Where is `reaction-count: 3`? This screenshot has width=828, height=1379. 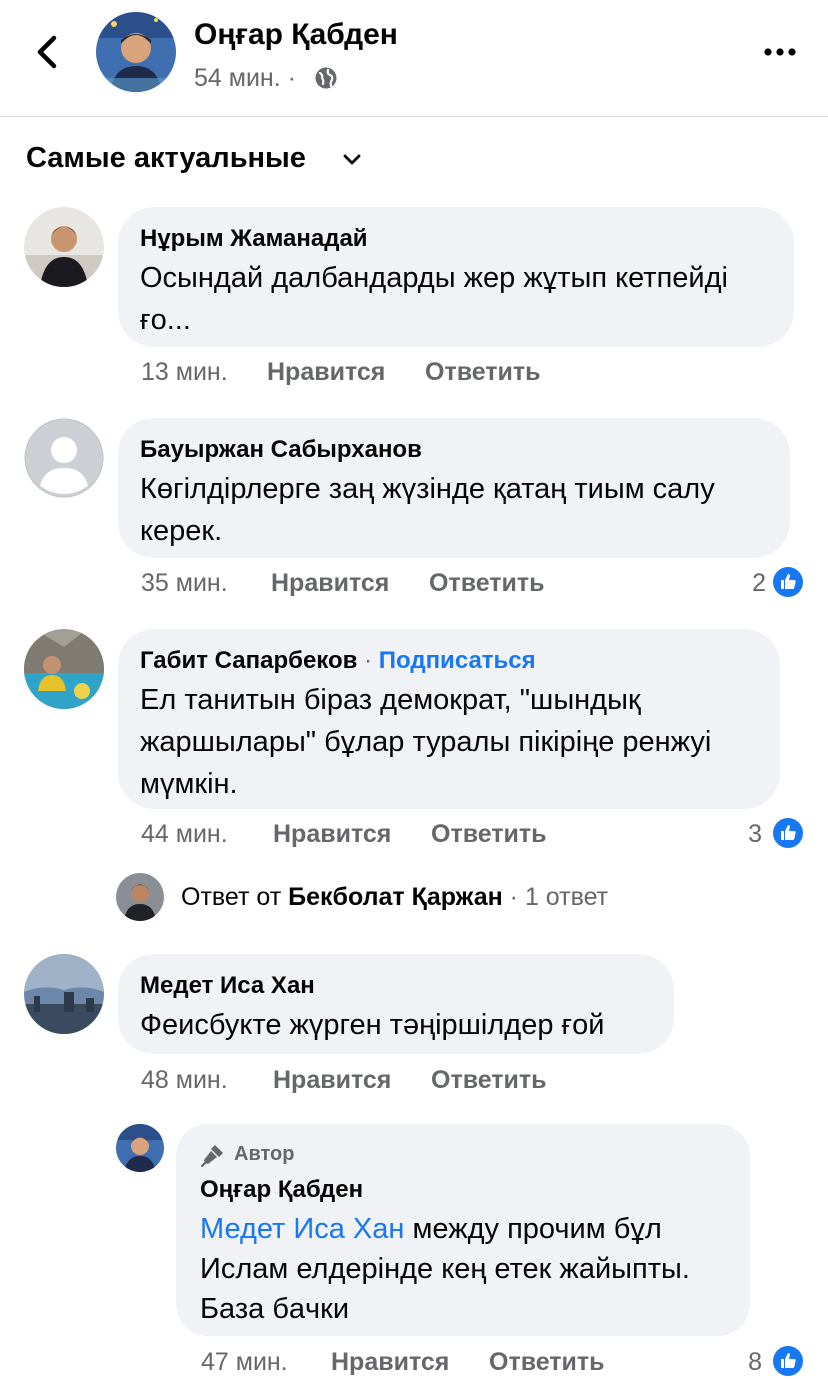
reaction-count: 3 is located at coordinates (739, 834).